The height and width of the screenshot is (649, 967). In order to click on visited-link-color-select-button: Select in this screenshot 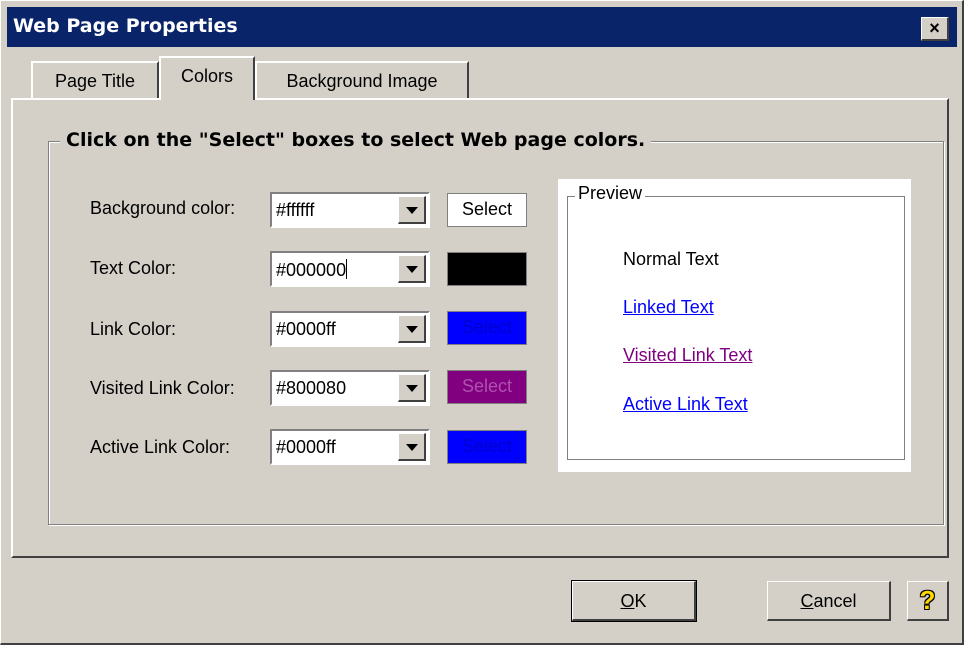, I will do `click(487, 387)`.